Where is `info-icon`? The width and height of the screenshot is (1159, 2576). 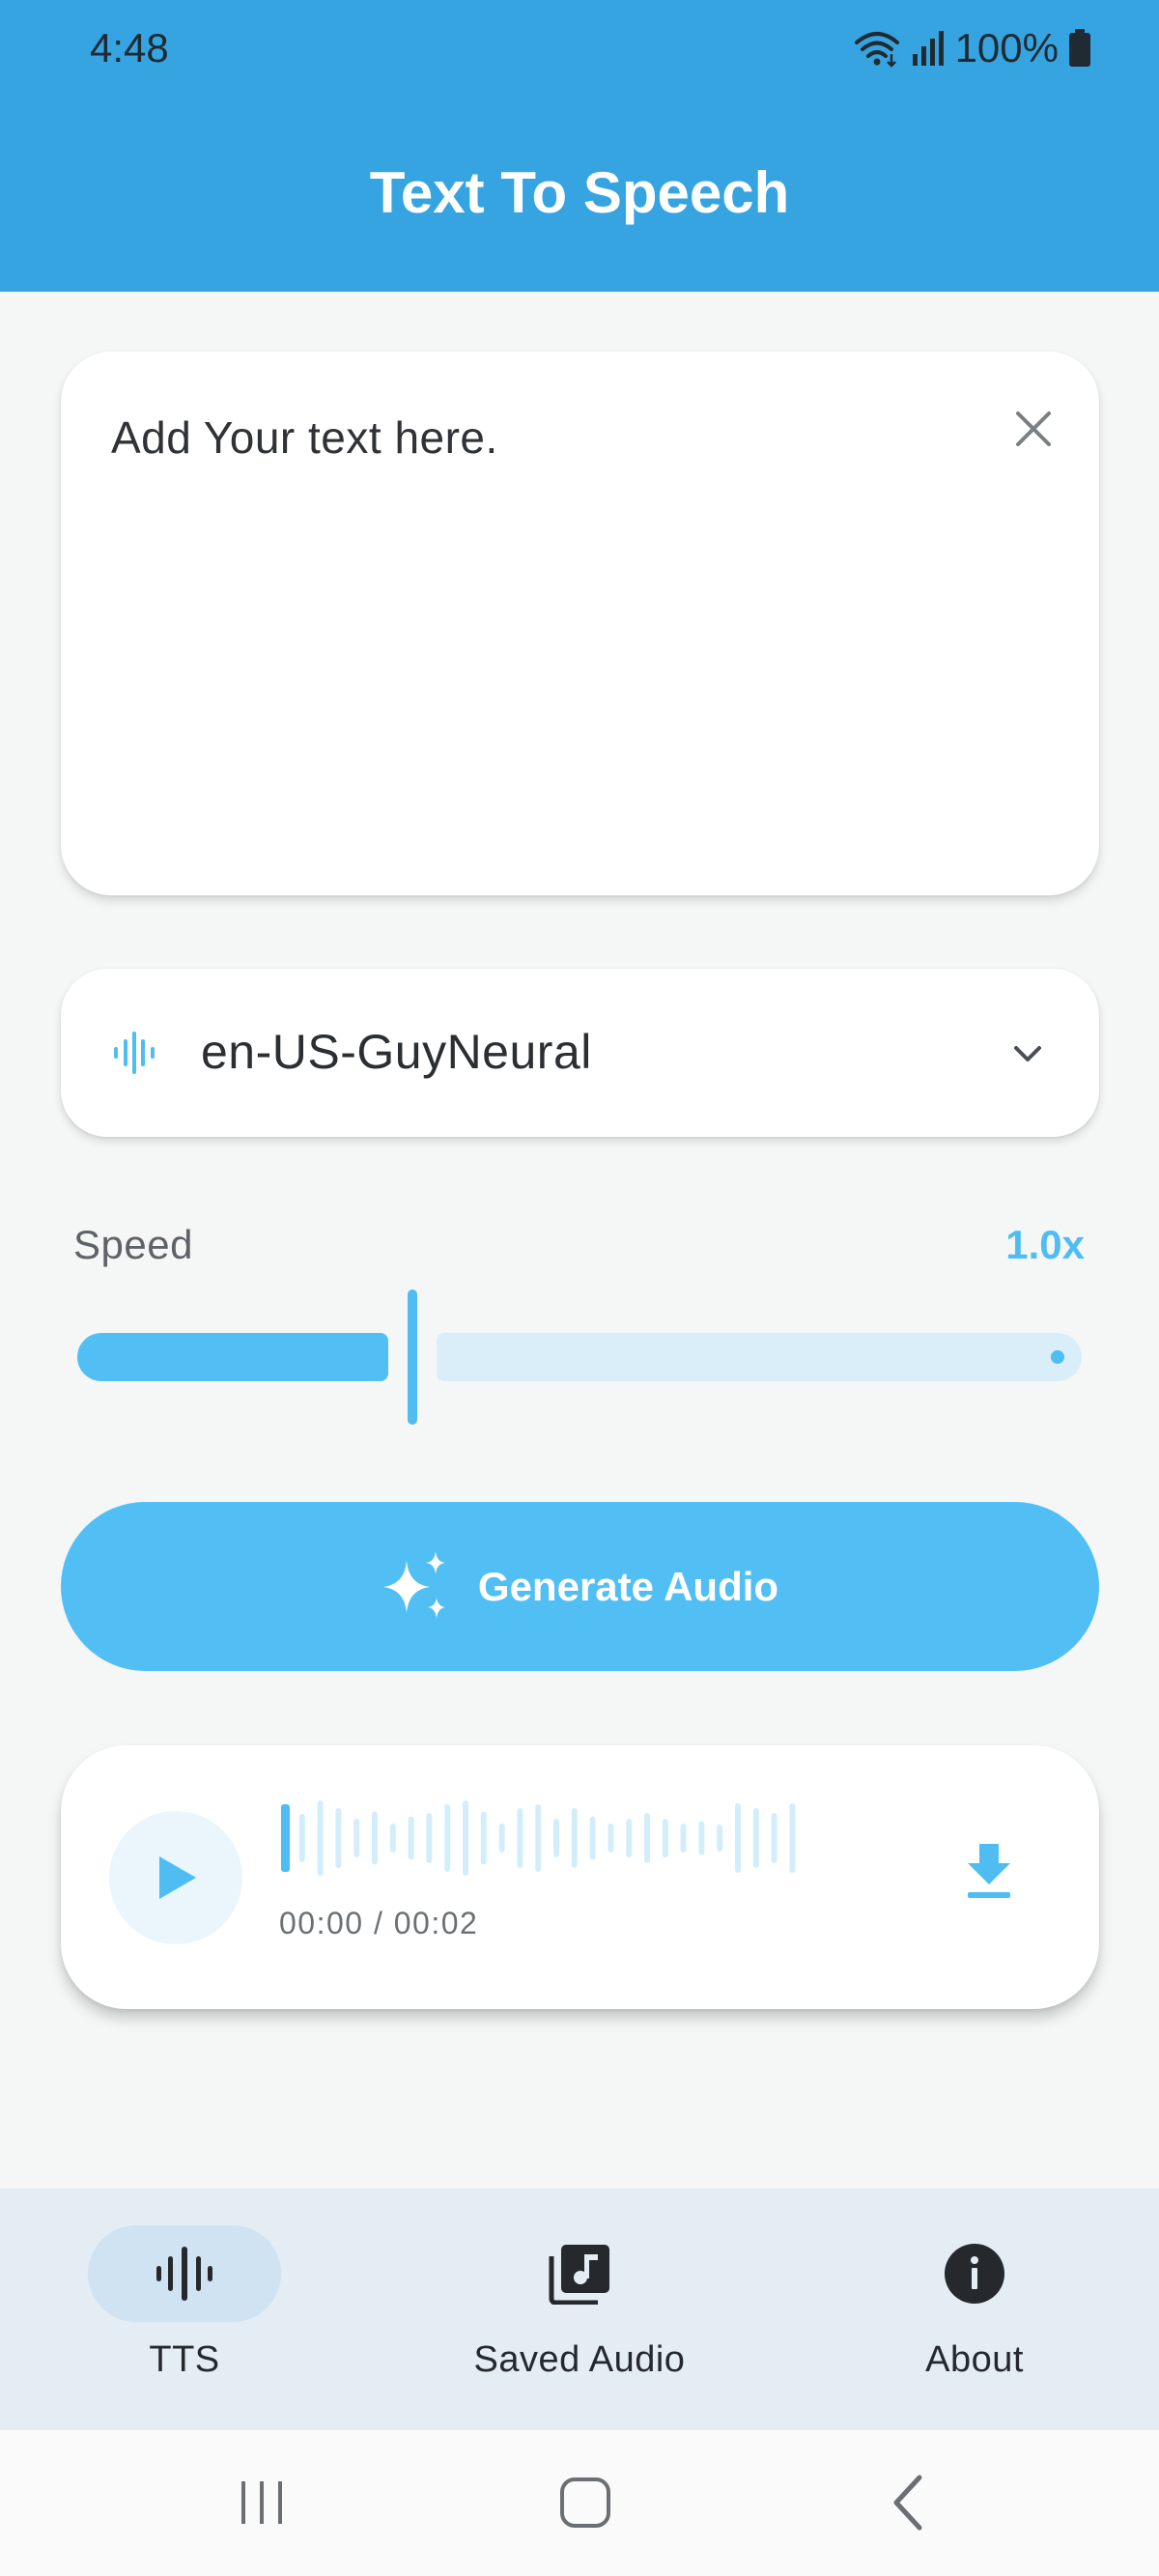 info-icon is located at coordinates (974, 2274).